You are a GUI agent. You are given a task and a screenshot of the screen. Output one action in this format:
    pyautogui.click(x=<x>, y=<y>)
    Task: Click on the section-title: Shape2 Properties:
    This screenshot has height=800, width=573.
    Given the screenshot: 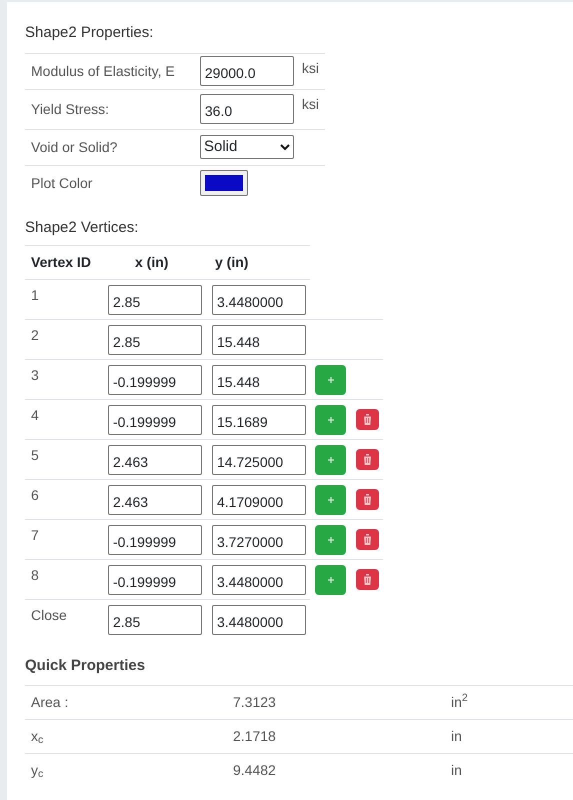 What is the action you would take?
    pyautogui.click(x=89, y=33)
    